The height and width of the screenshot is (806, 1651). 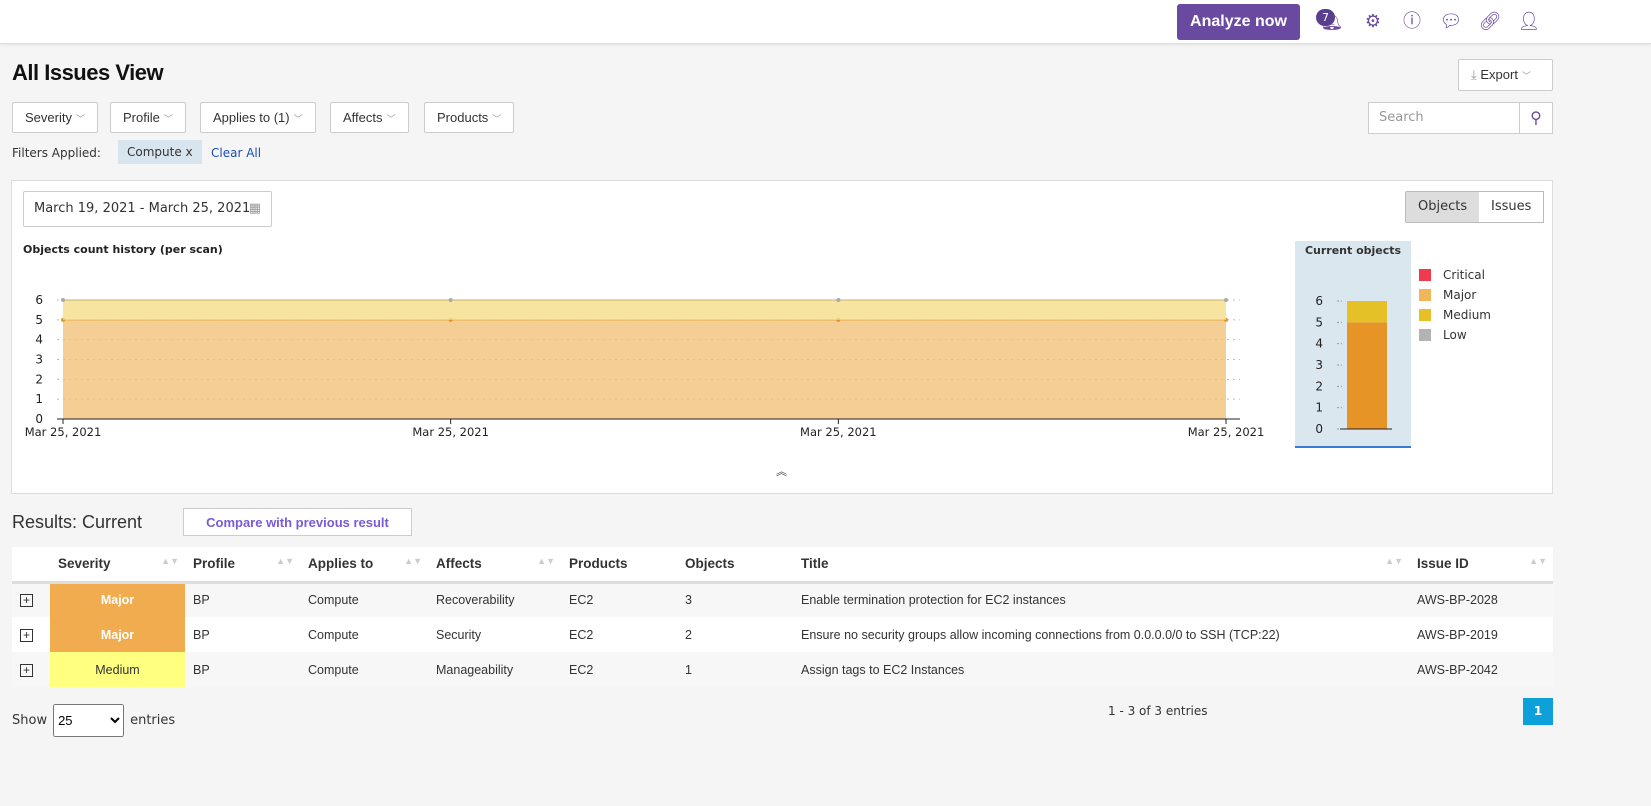 What do you see at coordinates (1319, 386) in the screenshot?
I see `y-tick-label: 2` at bounding box center [1319, 386].